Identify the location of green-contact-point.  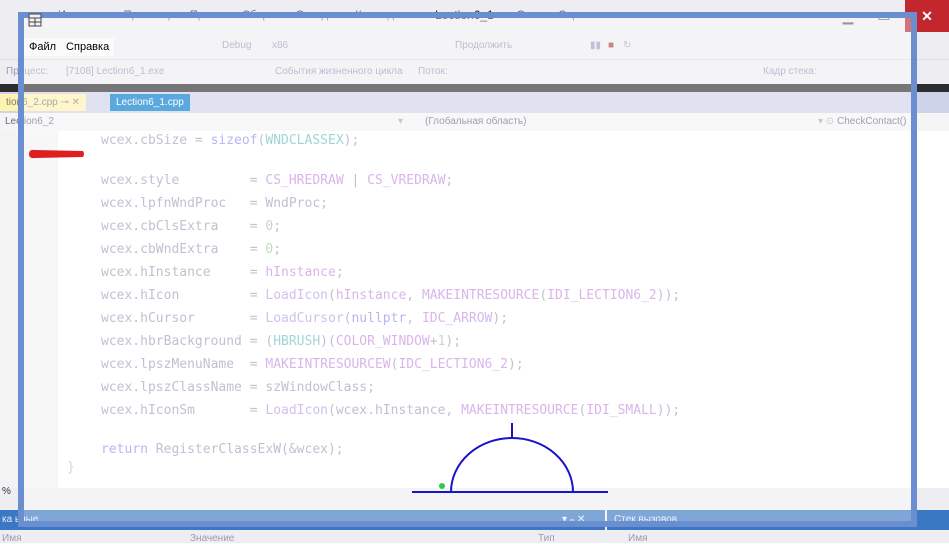
(442, 486).